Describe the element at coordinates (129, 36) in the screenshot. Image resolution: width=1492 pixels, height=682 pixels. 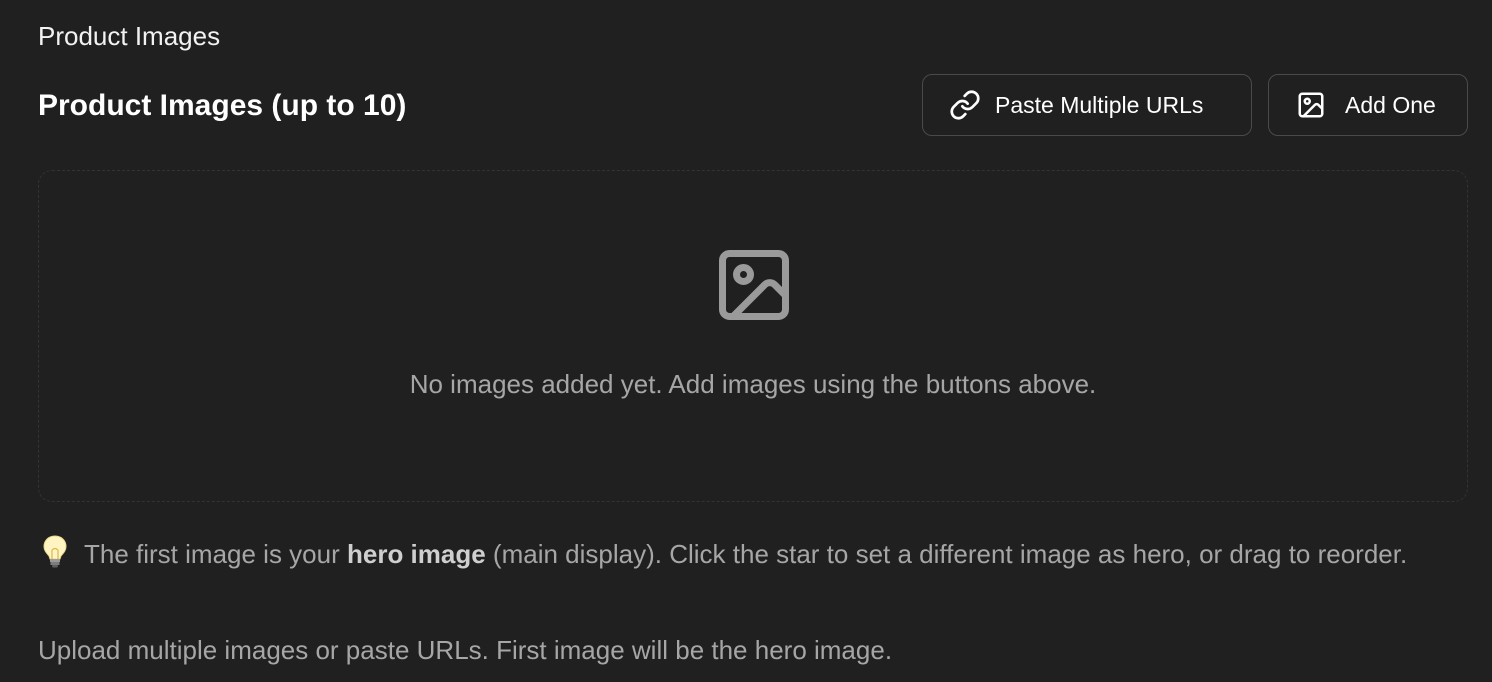
I see `section-label: Product Images` at that location.